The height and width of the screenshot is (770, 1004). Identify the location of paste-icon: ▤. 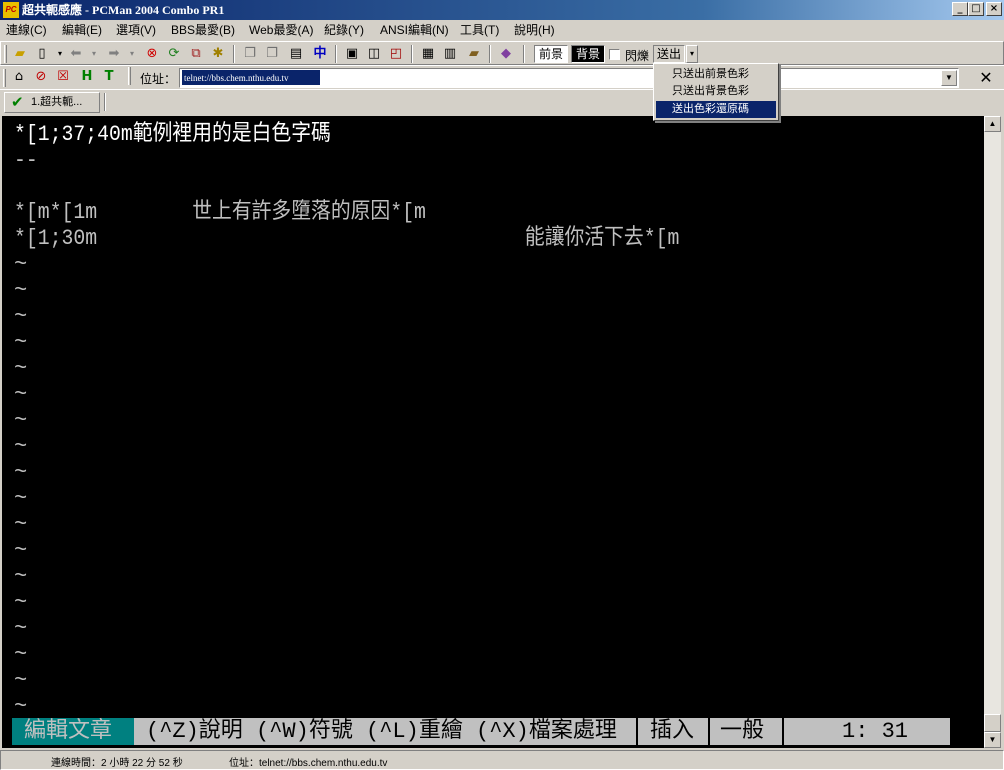
(296, 54).